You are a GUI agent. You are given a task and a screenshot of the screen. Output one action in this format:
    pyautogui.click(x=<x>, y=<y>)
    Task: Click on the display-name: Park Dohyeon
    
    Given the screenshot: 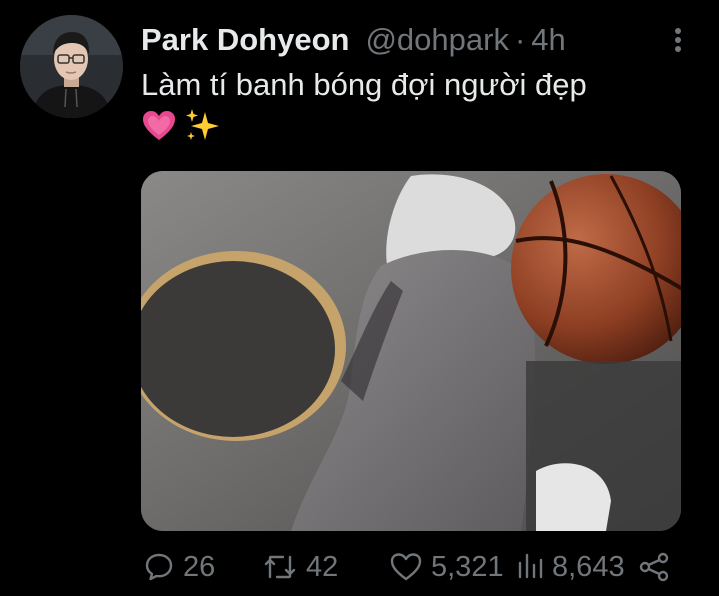 What is the action you would take?
    pyautogui.click(x=245, y=40)
    